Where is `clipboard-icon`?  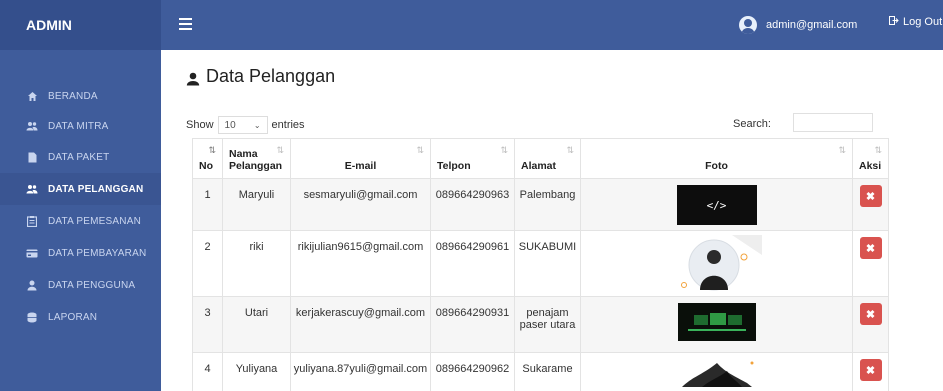
clipboard-icon is located at coordinates (32, 221).